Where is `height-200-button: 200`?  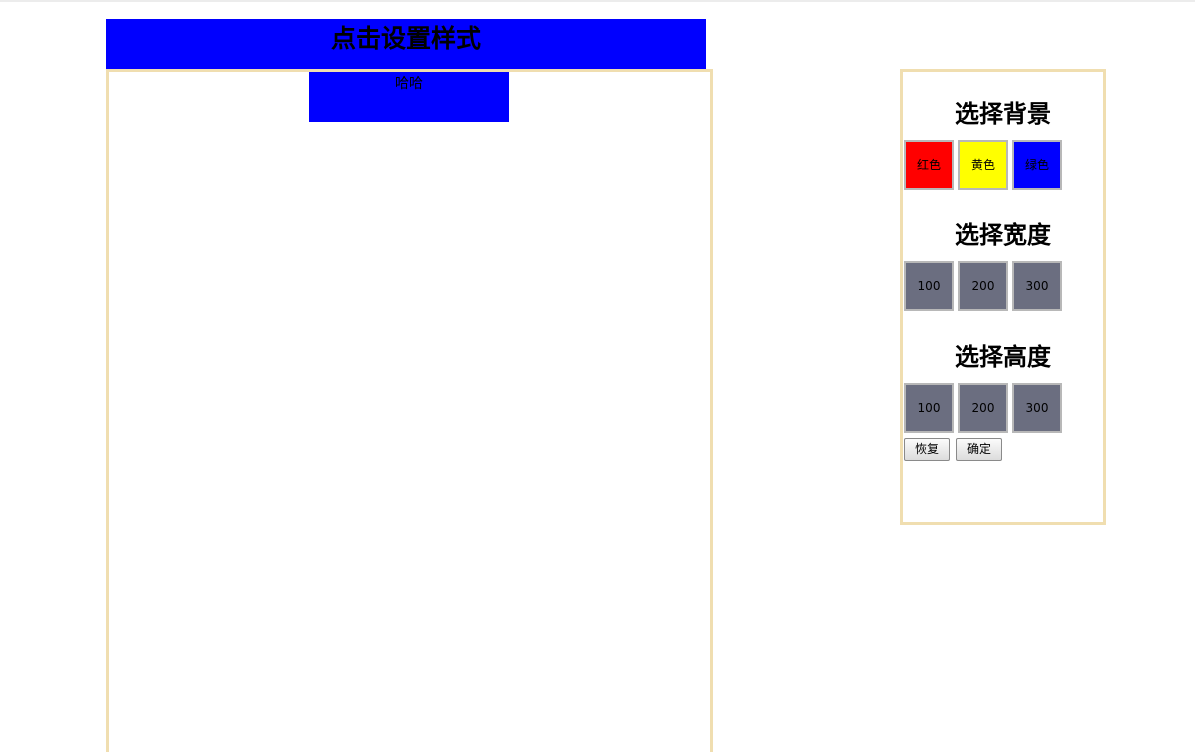 height-200-button: 200 is located at coordinates (983, 408).